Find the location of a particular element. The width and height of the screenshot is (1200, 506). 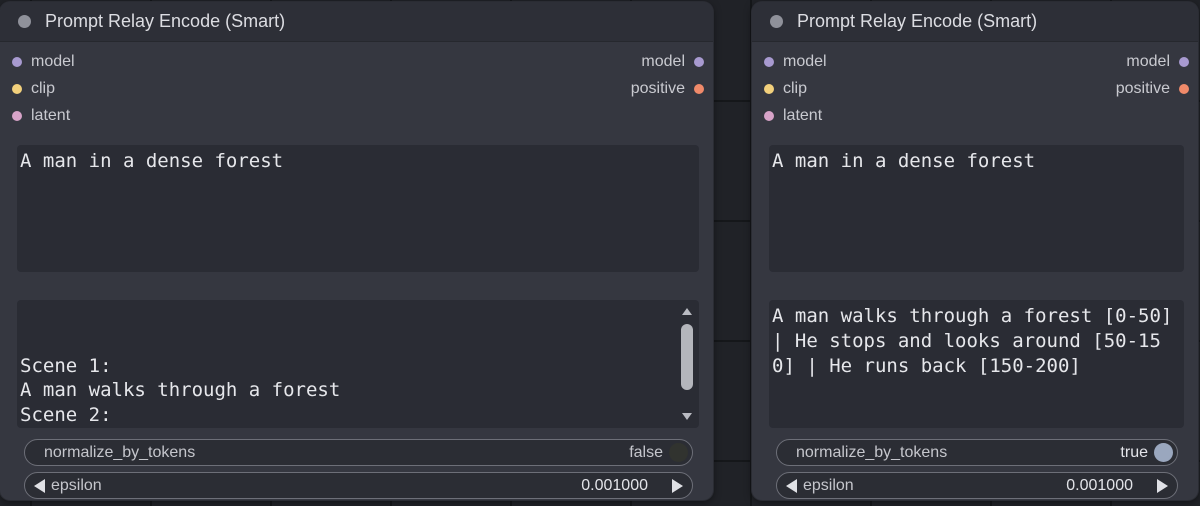

textarea-scrollbar is located at coordinates (687, 364).